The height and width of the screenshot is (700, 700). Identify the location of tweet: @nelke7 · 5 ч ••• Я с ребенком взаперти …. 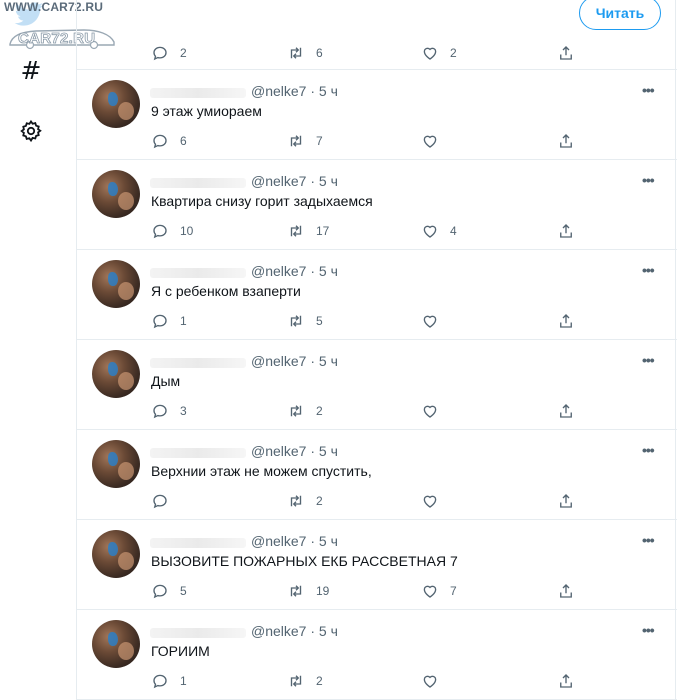
(377, 295).